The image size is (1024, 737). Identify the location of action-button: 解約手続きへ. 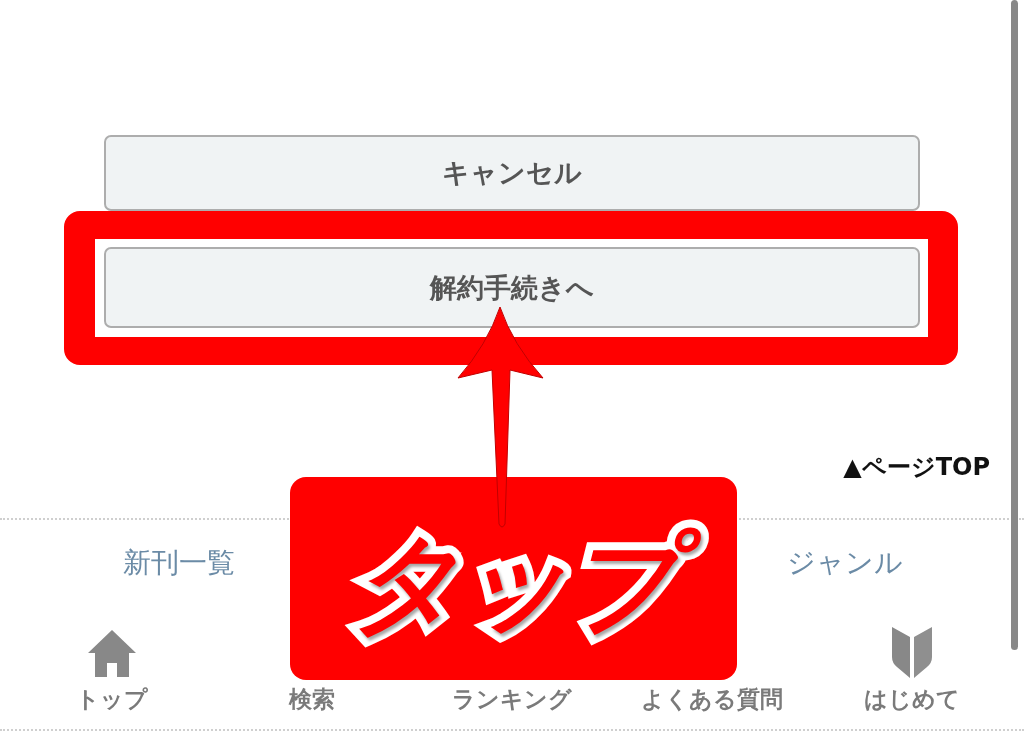
(512, 287).